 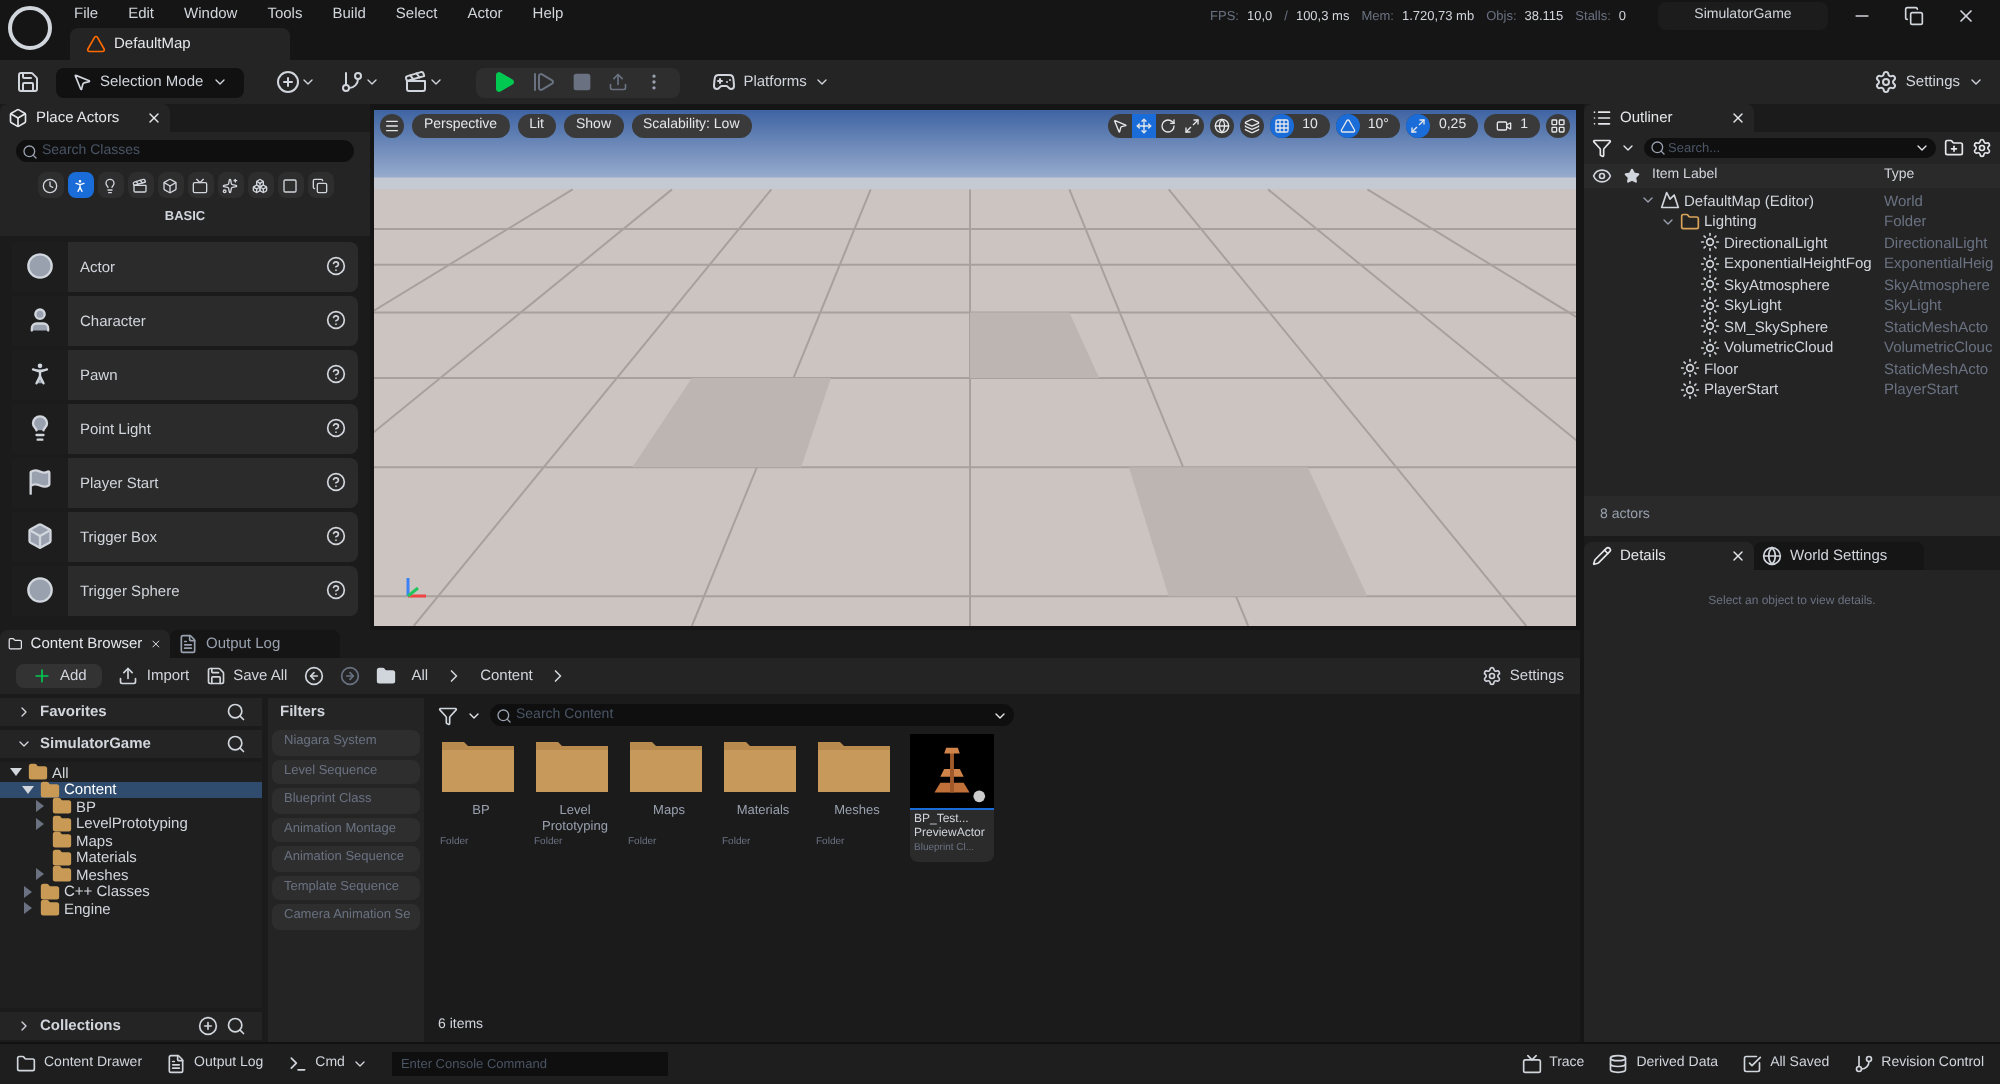 What do you see at coordinates (1558, 126) in the screenshot?
I see `layout-icon` at bounding box center [1558, 126].